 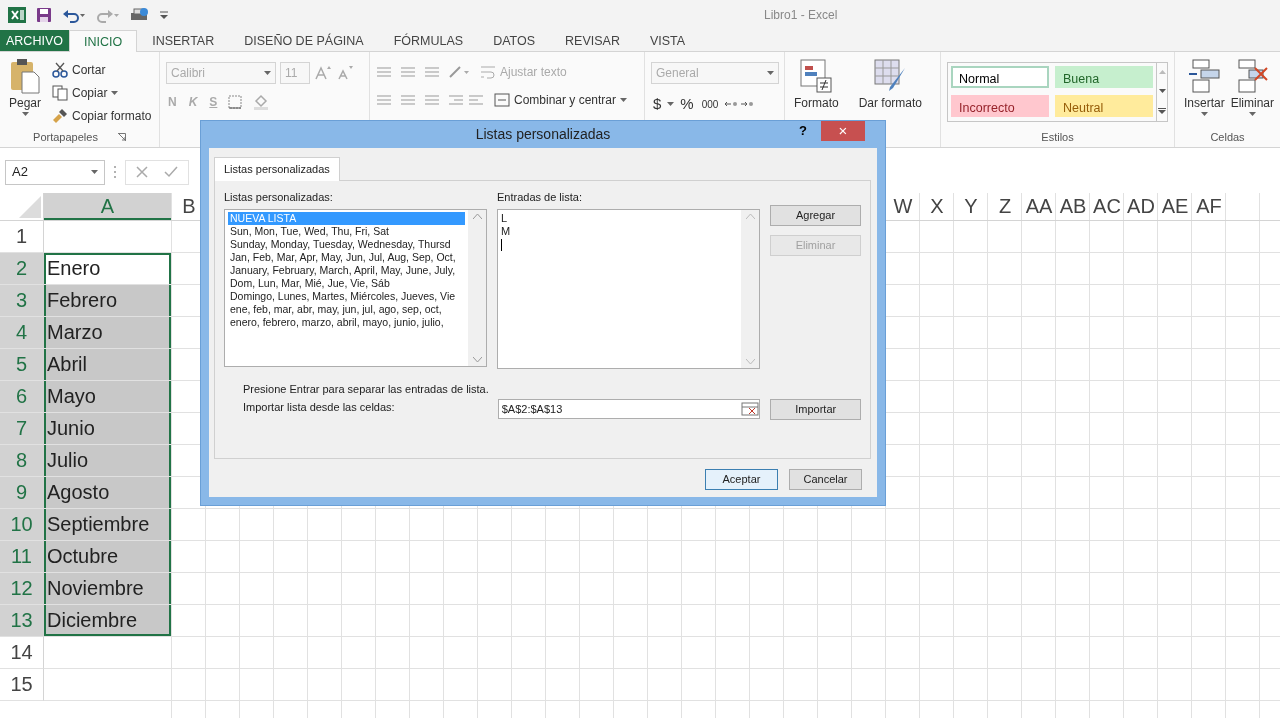 What do you see at coordinates (140, 15) in the screenshot?
I see `printer-icon` at bounding box center [140, 15].